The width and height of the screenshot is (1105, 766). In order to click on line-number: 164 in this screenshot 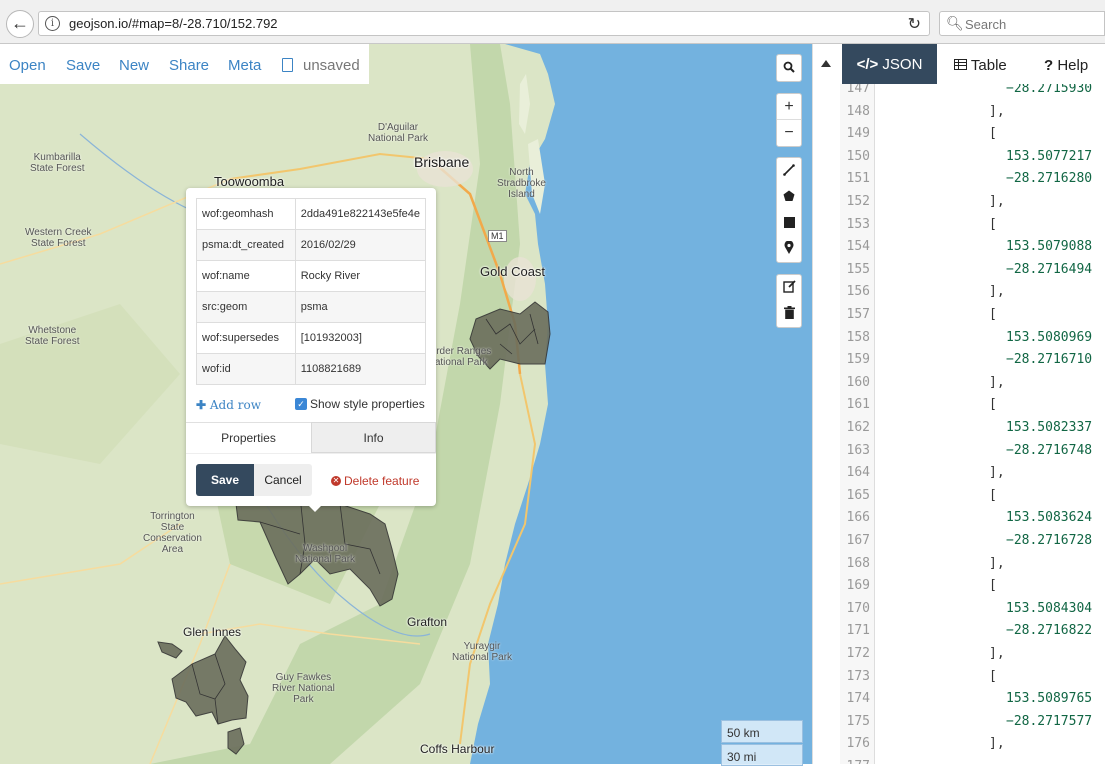, I will do `click(858, 473)`.